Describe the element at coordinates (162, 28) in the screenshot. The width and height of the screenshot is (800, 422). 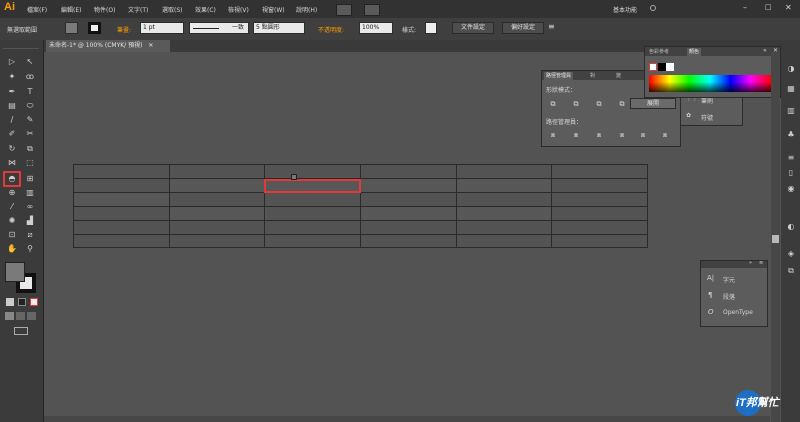
I see `stroke-weight-field: 1 pt` at that location.